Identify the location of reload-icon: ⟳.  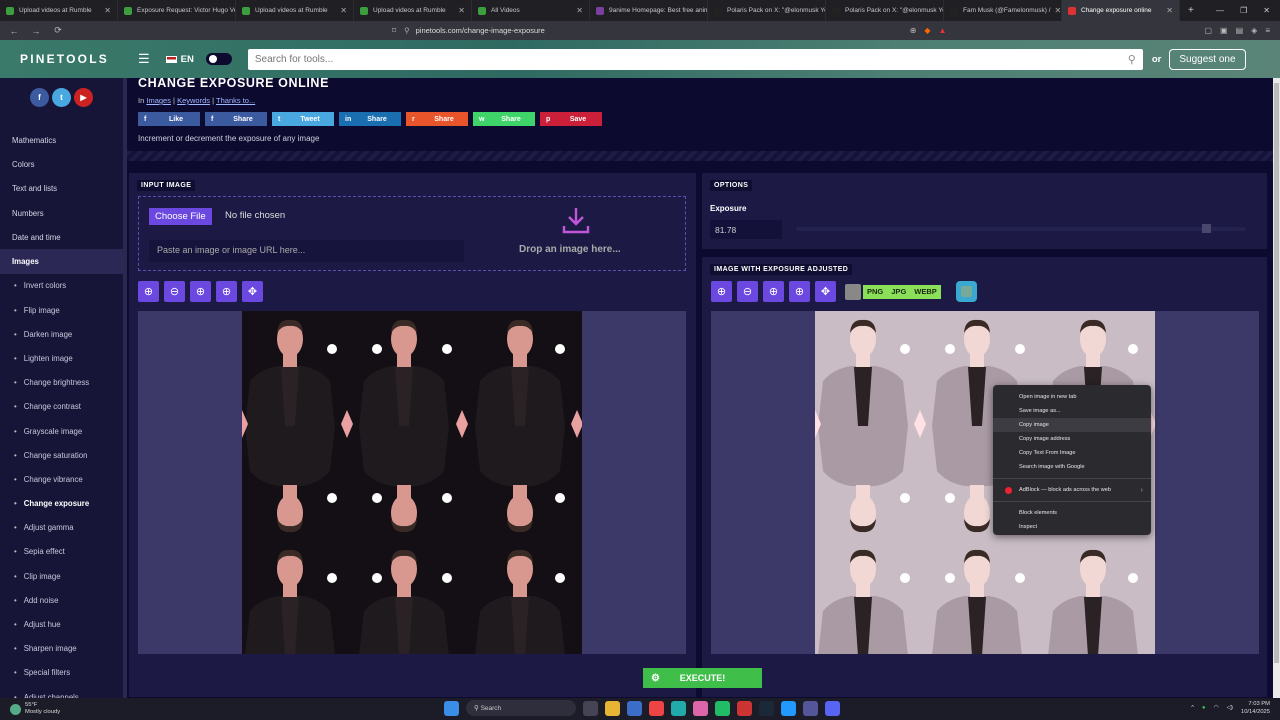
(58, 30).